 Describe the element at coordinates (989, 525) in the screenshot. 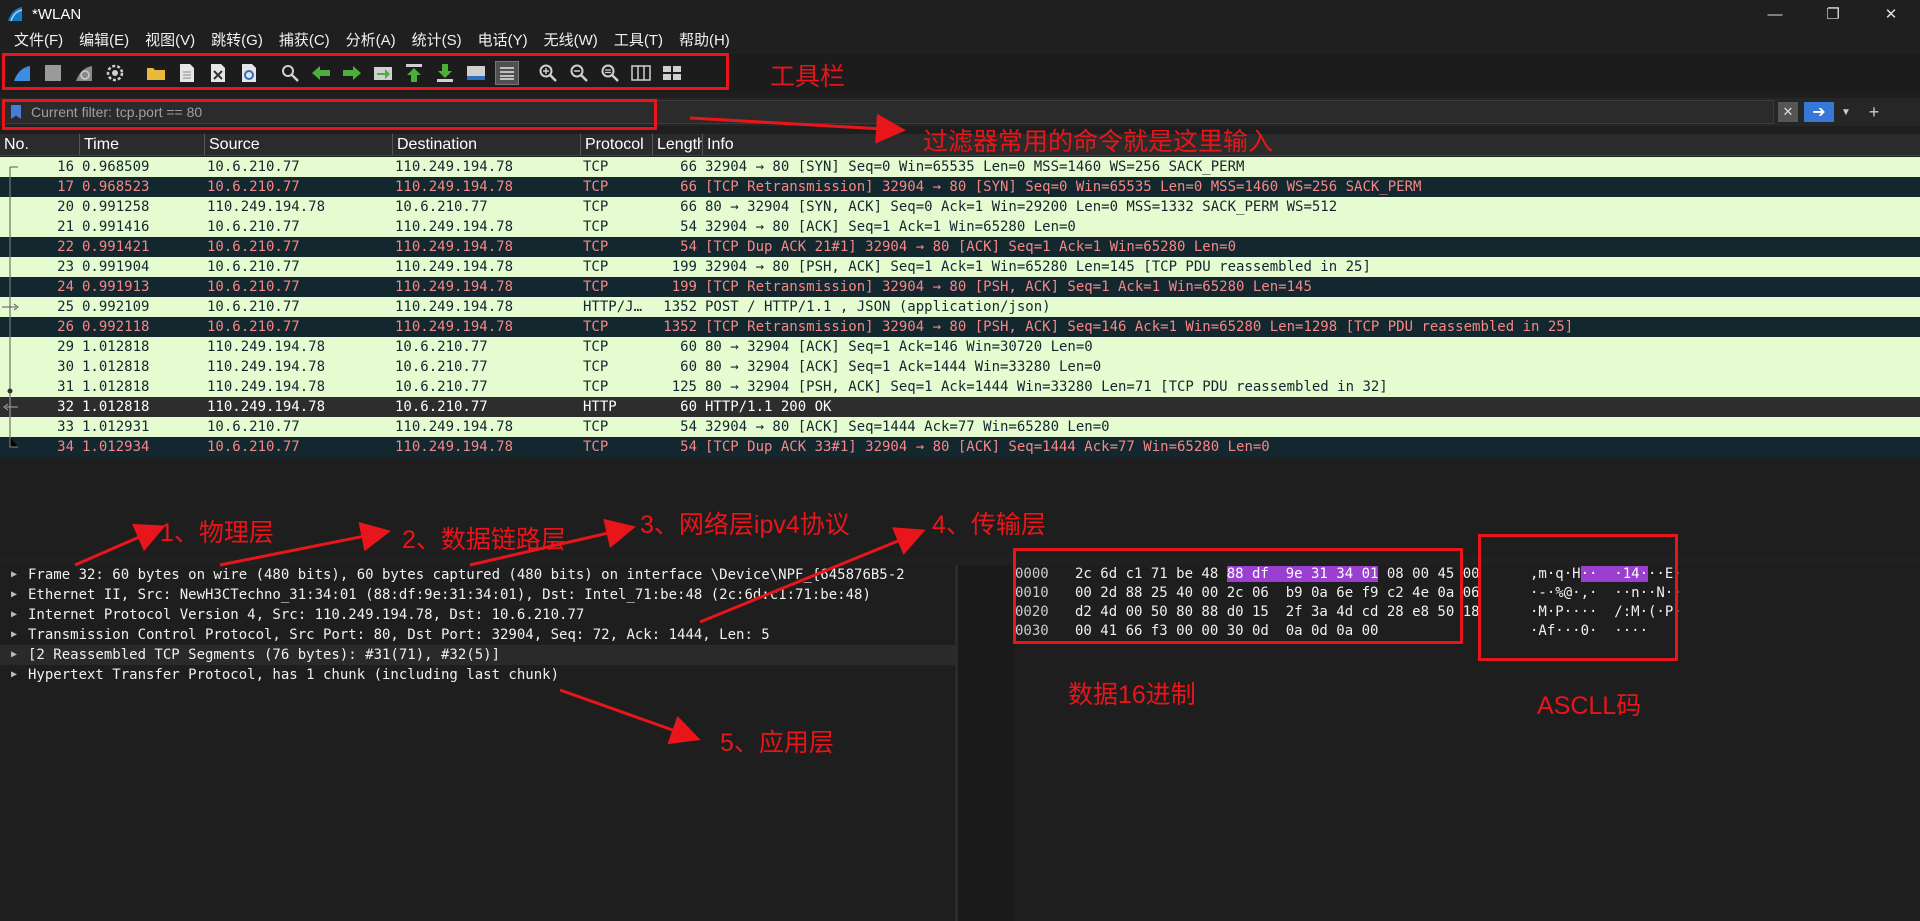

I see `layer4-annotation: 4、传输层` at that location.